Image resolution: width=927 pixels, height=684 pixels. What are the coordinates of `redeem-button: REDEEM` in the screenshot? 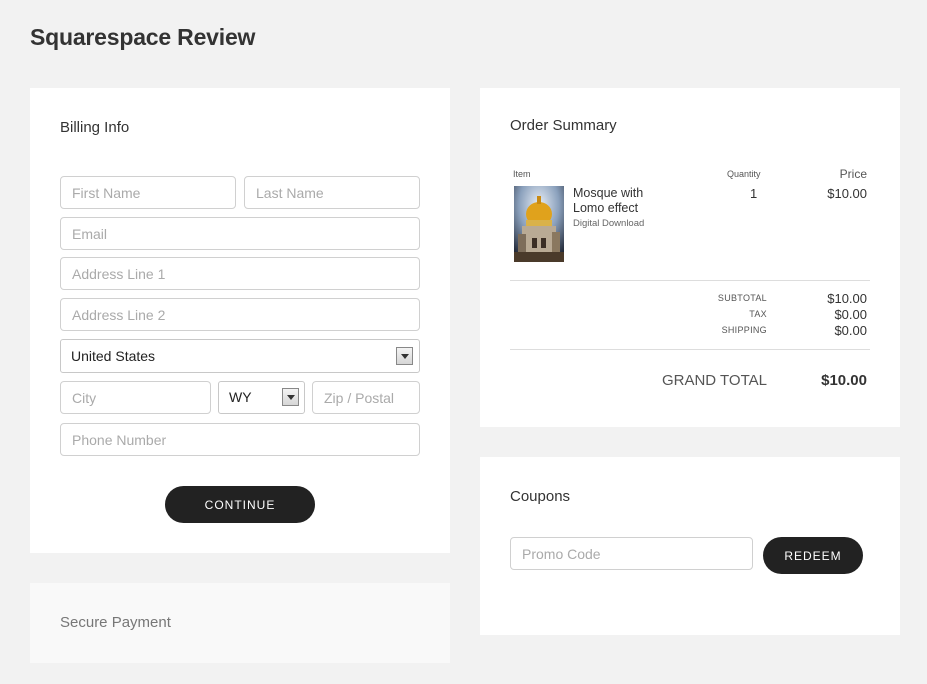 It's located at (813, 555).